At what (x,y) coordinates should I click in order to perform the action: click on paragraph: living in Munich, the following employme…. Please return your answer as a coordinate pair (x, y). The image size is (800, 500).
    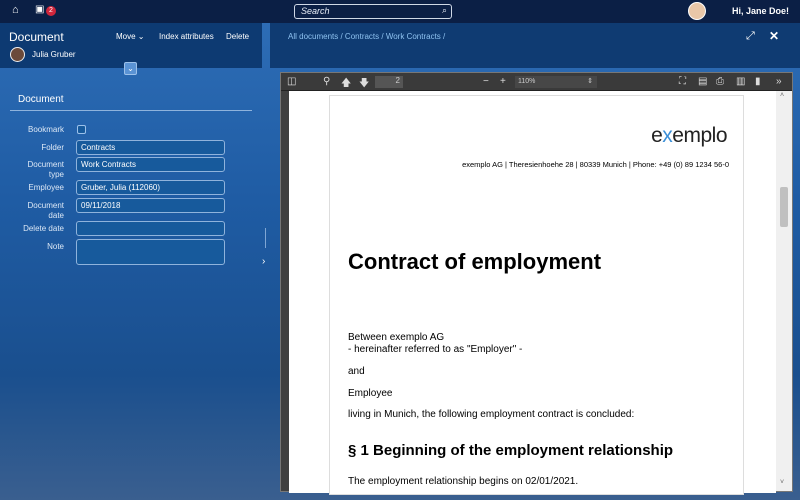
    Looking at the image, I should click on (491, 414).